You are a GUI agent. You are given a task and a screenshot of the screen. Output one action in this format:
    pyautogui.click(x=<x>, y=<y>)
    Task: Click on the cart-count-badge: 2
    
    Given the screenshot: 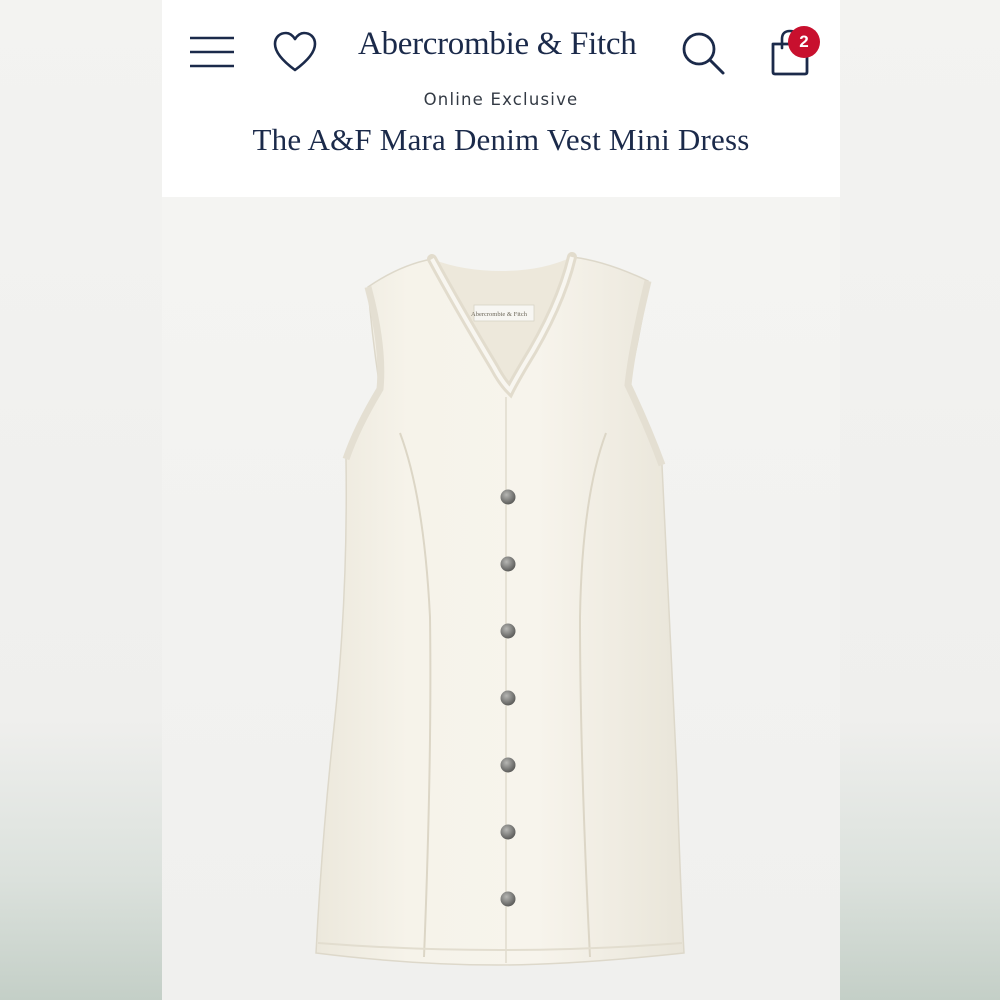 What is the action you would take?
    pyautogui.click(x=804, y=42)
    